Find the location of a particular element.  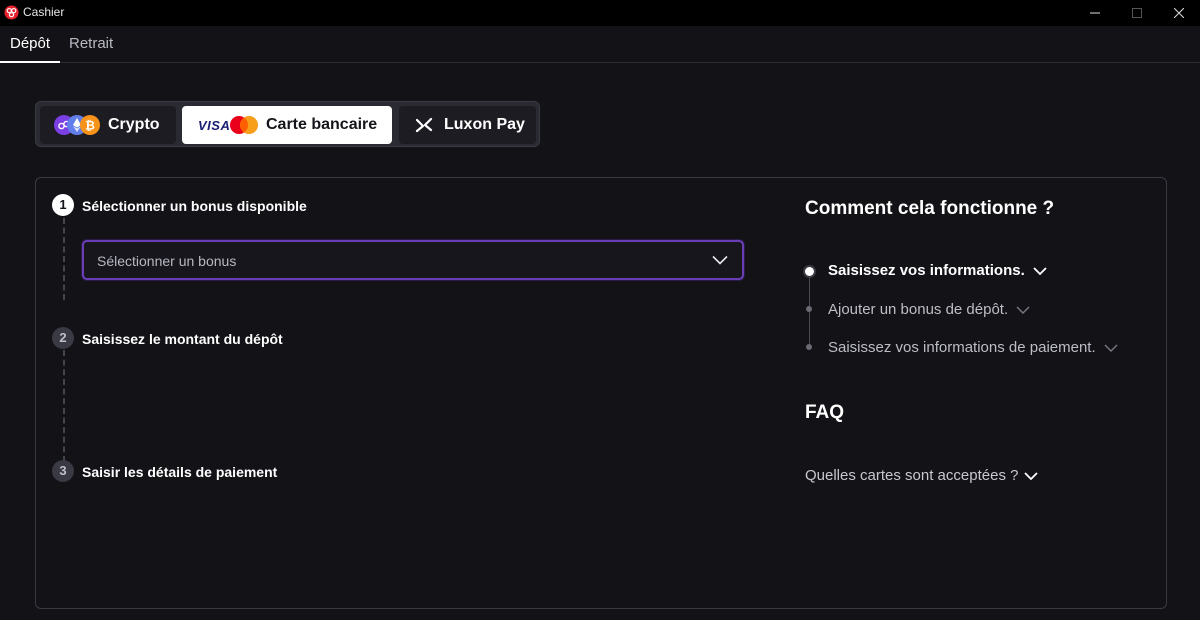

minimize-icon is located at coordinates (1095, 13).